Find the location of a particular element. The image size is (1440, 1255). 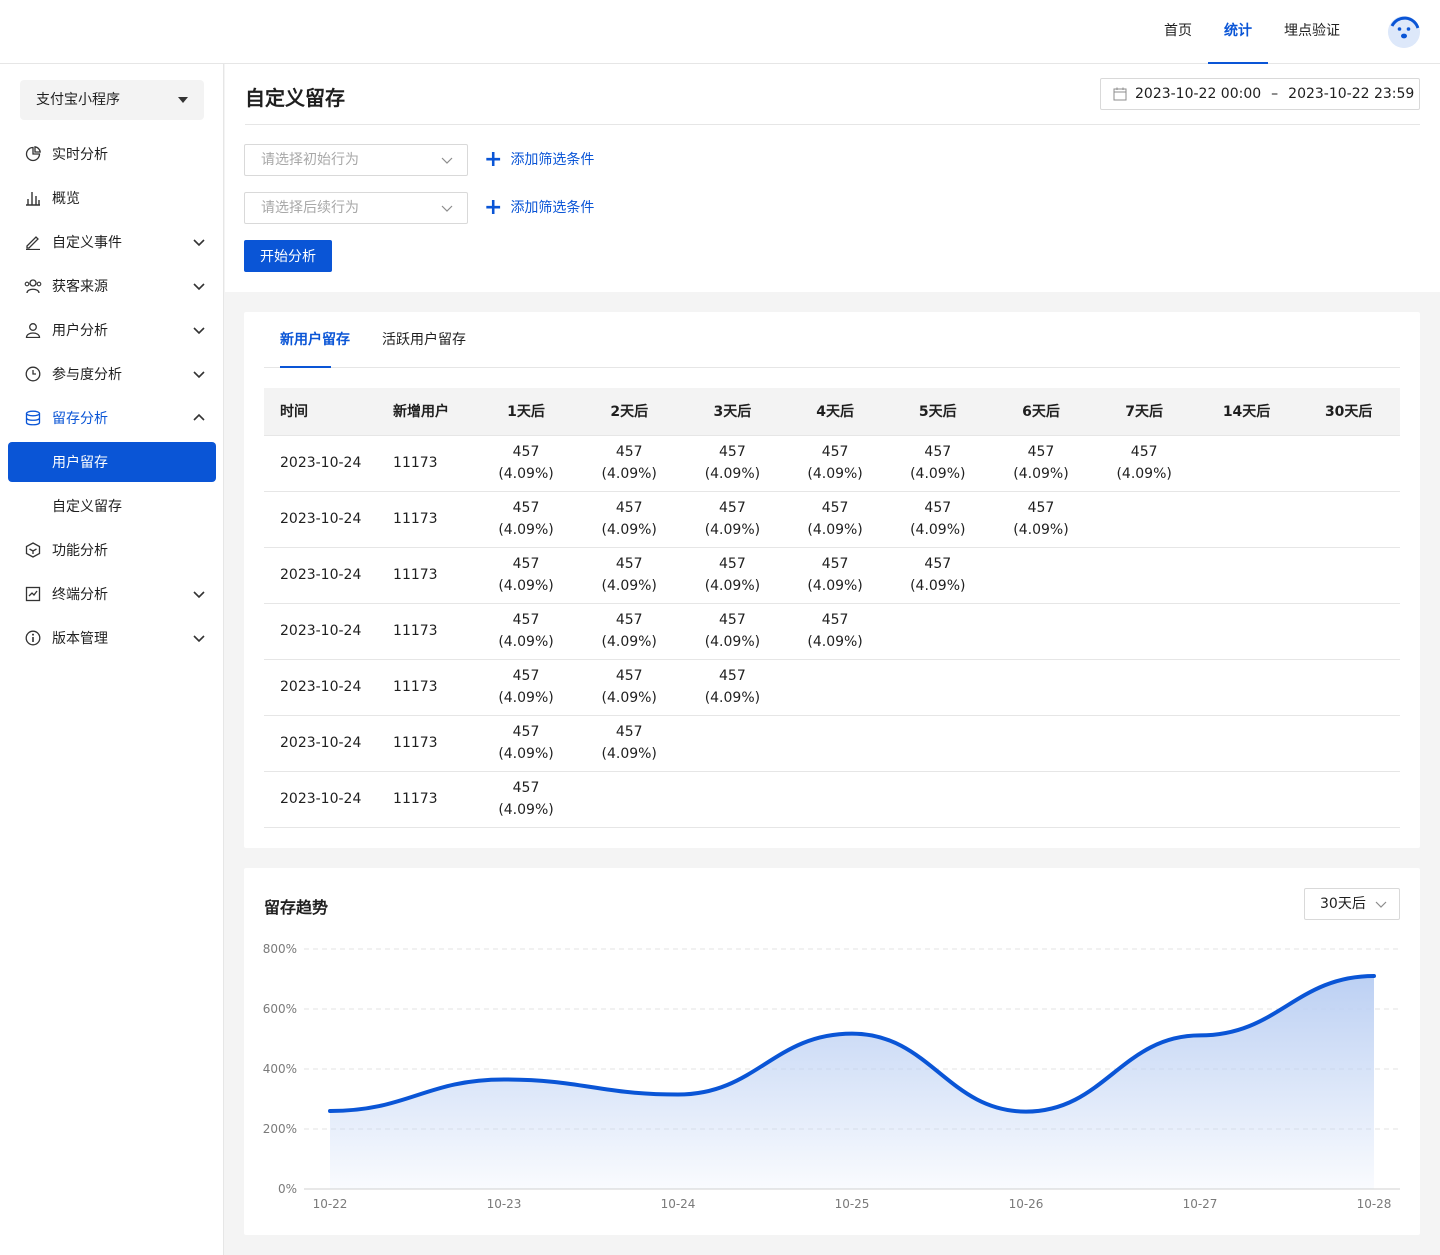

tab-new-user-retention: 新用户留存 is located at coordinates (315, 340).